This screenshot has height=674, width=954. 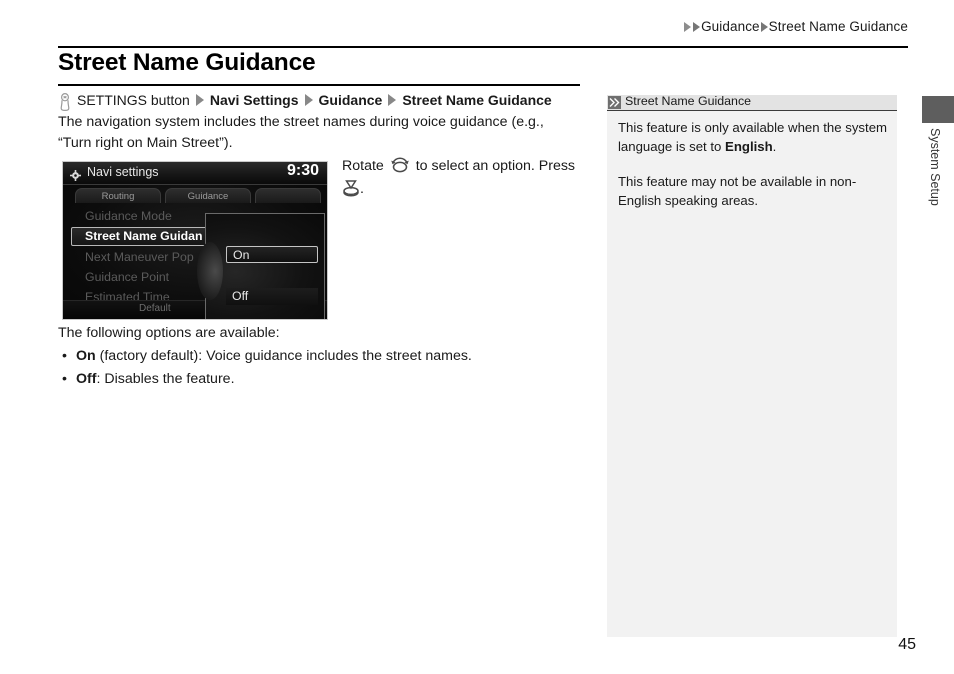 I want to click on nav-tabs: Routing Guidance, so click(x=195, y=195).